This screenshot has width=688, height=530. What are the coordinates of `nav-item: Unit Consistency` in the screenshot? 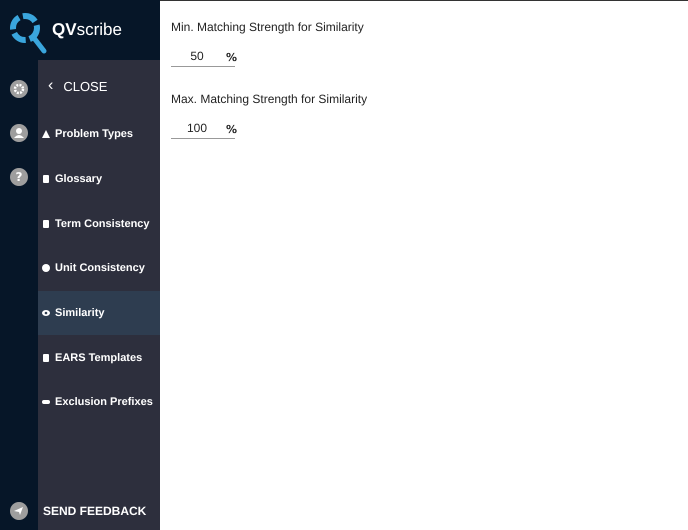 It's located at (99, 268).